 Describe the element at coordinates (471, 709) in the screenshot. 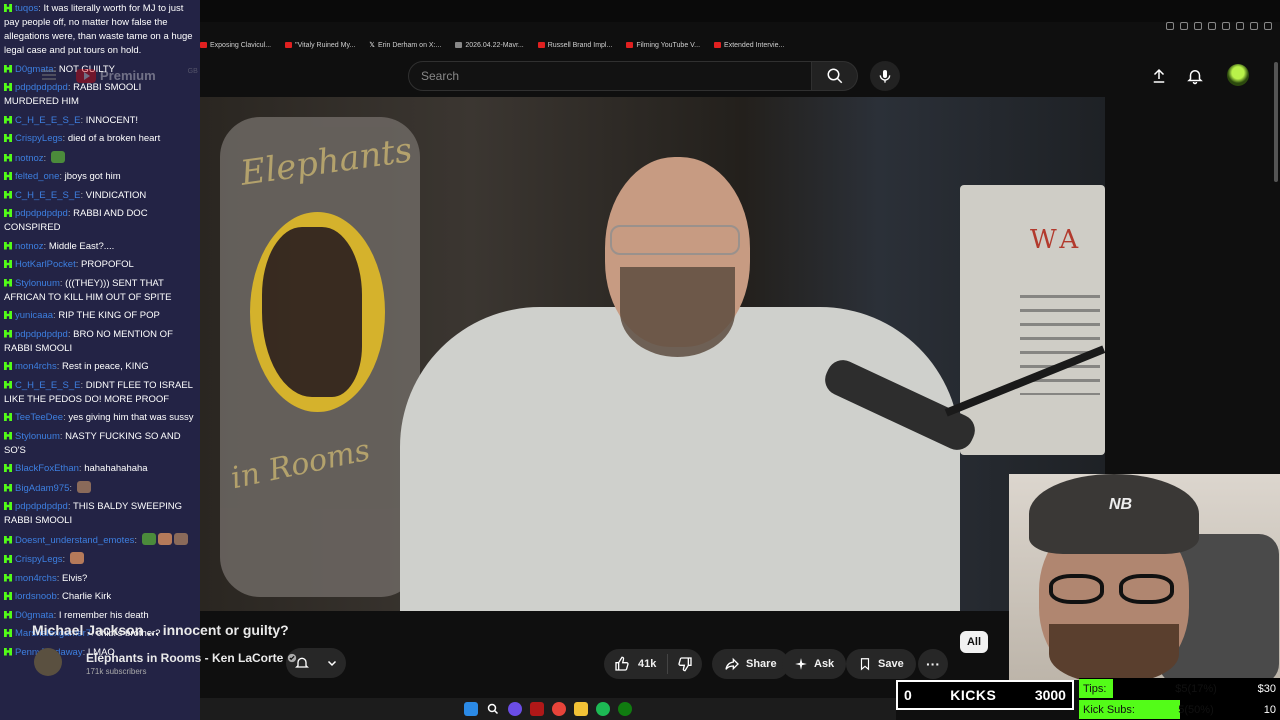

I see `start-icon` at that location.